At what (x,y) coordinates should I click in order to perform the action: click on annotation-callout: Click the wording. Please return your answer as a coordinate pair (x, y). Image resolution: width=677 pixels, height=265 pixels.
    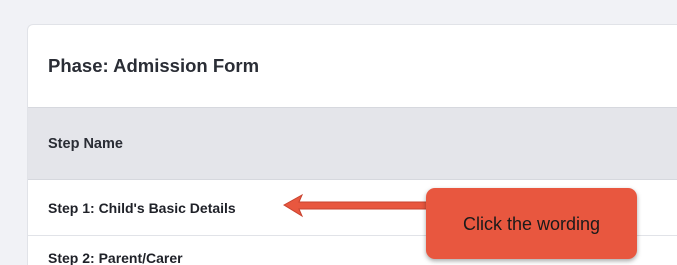
    Looking at the image, I should click on (531, 223).